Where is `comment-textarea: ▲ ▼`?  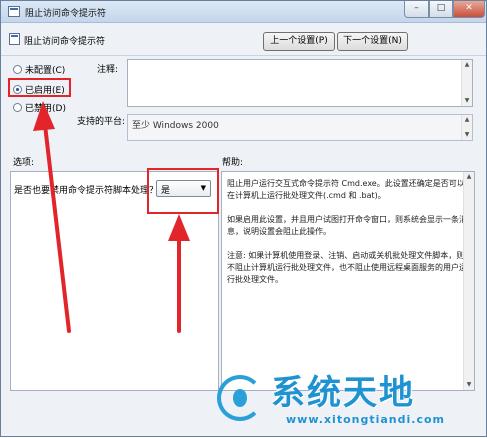
comment-textarea: ▲ ▼ is located at coordinates (300, 83).